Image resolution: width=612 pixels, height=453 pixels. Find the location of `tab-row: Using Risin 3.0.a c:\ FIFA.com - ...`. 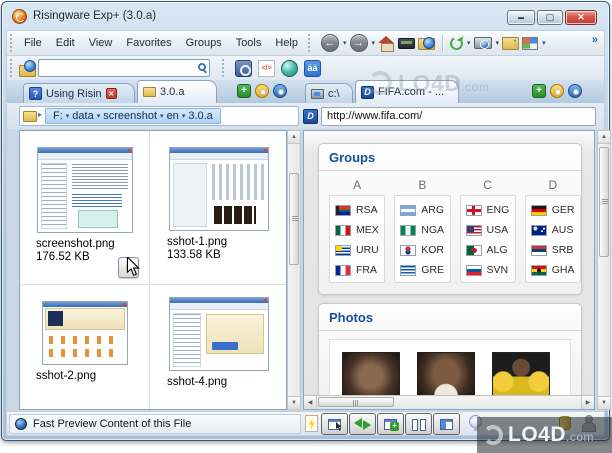

tab-row: Using Risin 3.0.a c:\ FIFA.com - ... is located at coordinates (305, 91).